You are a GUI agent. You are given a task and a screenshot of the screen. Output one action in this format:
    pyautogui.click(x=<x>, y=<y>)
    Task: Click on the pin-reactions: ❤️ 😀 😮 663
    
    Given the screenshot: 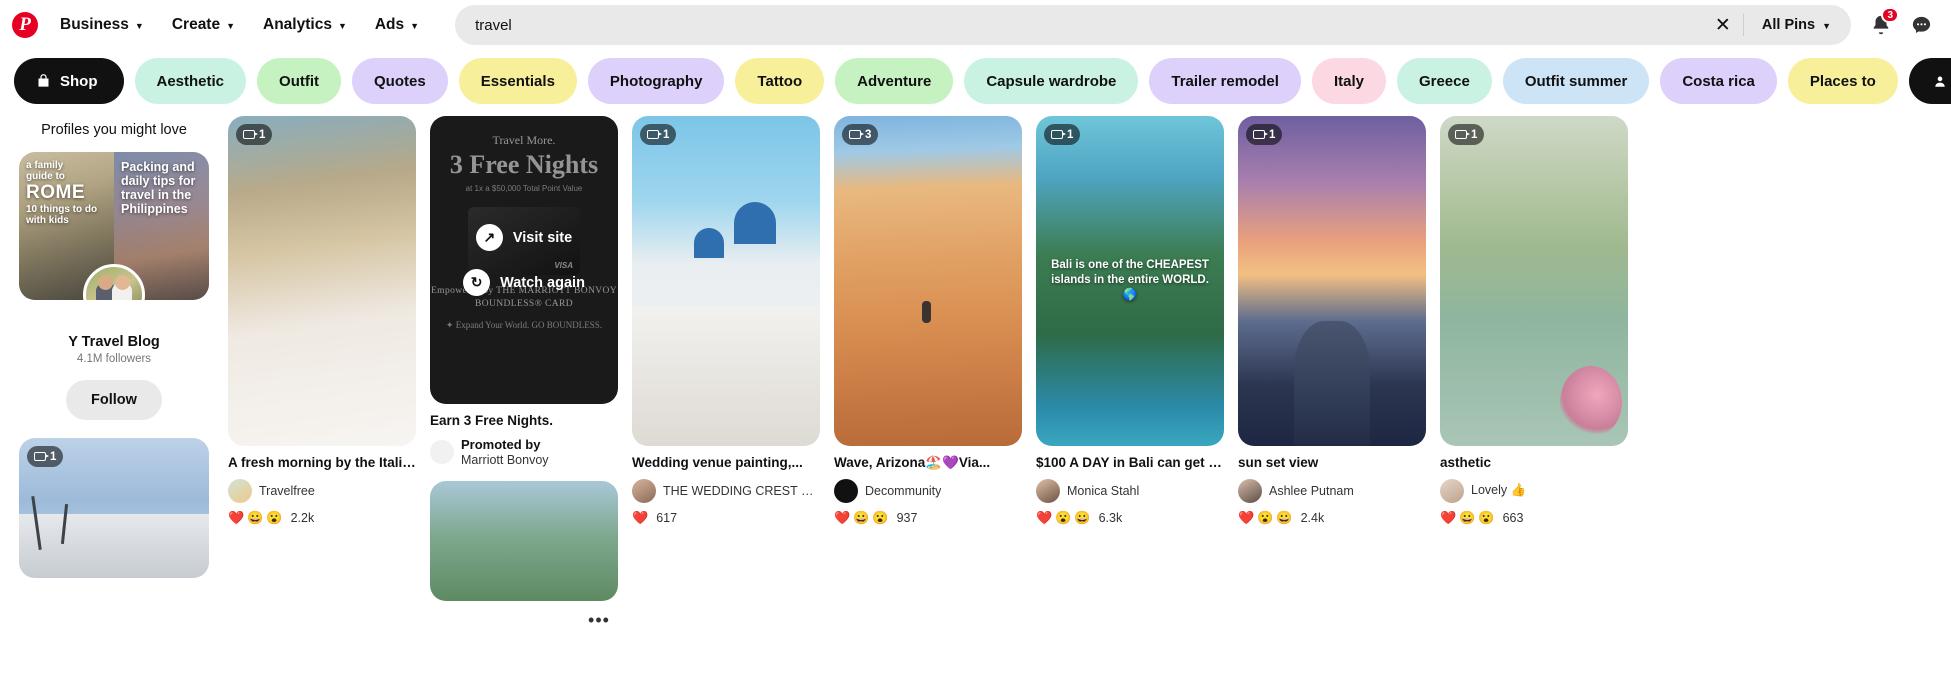 What is the action you would take?
    pyautogui.click(x=1534, y=518)
    